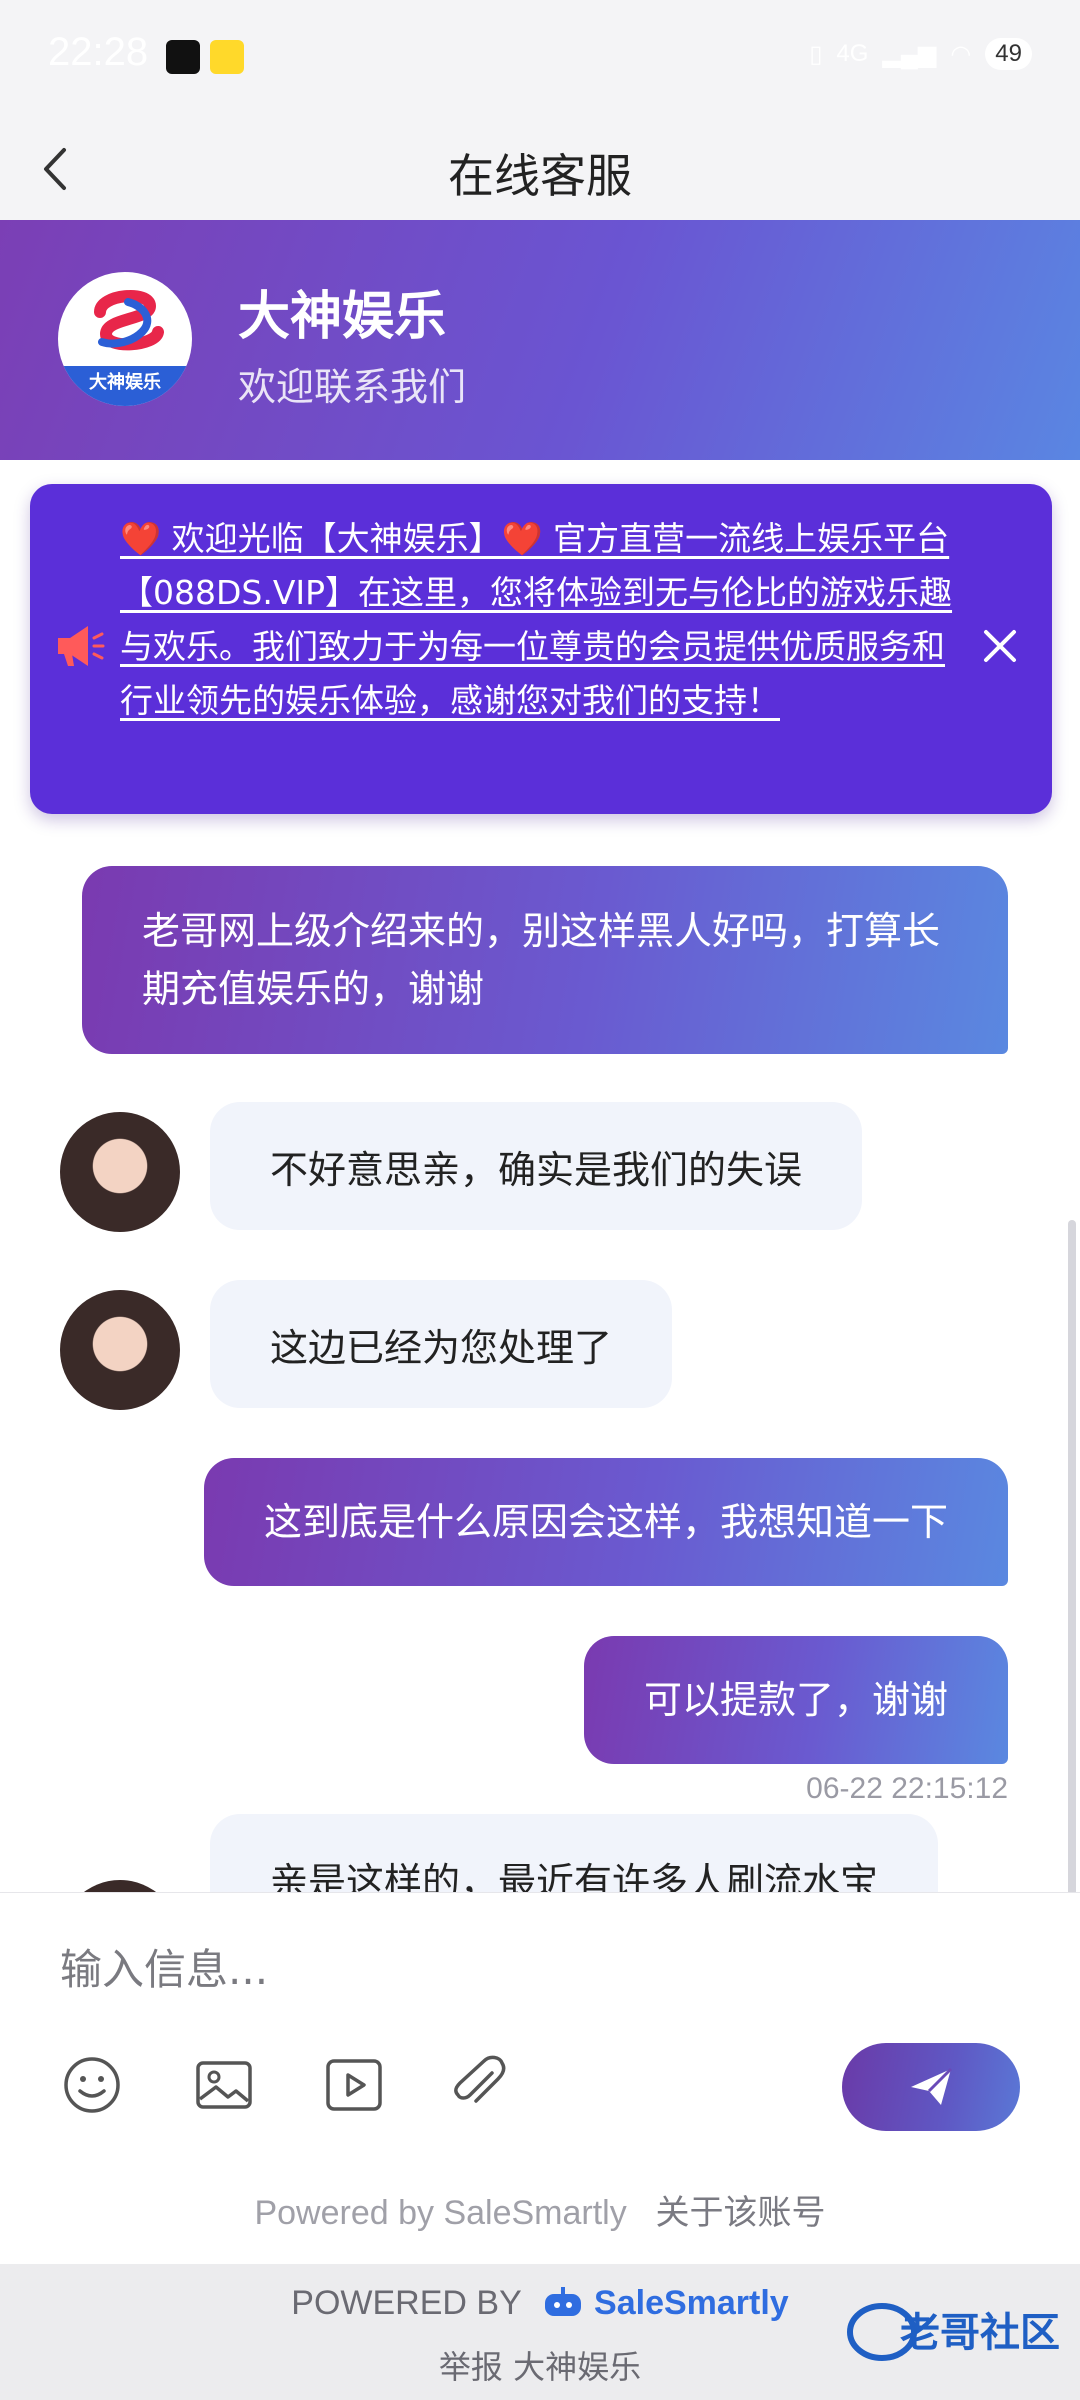 The width and height of the screenshot is (1080, 2400). Describe the element at coordinates (352, 387) in the screenshot. I see `brand-subtitle: 欢迎联系我们` at that location.